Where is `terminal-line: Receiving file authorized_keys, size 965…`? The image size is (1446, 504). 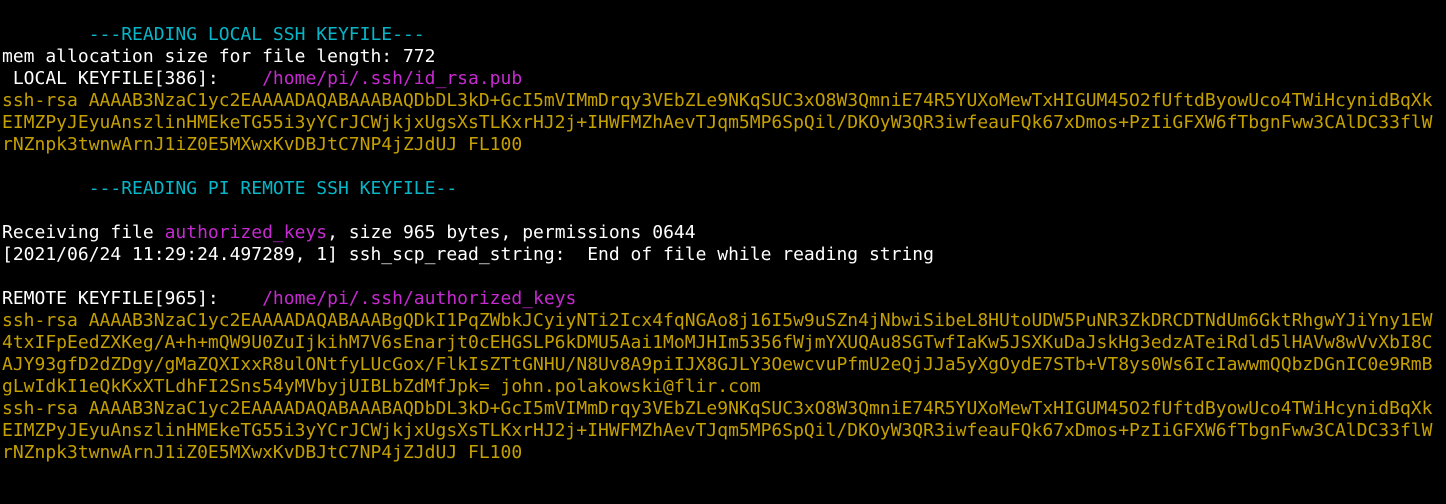
terminal-line: Receiving file authorized_keys, size 965… is located at coordinates (724, 233).